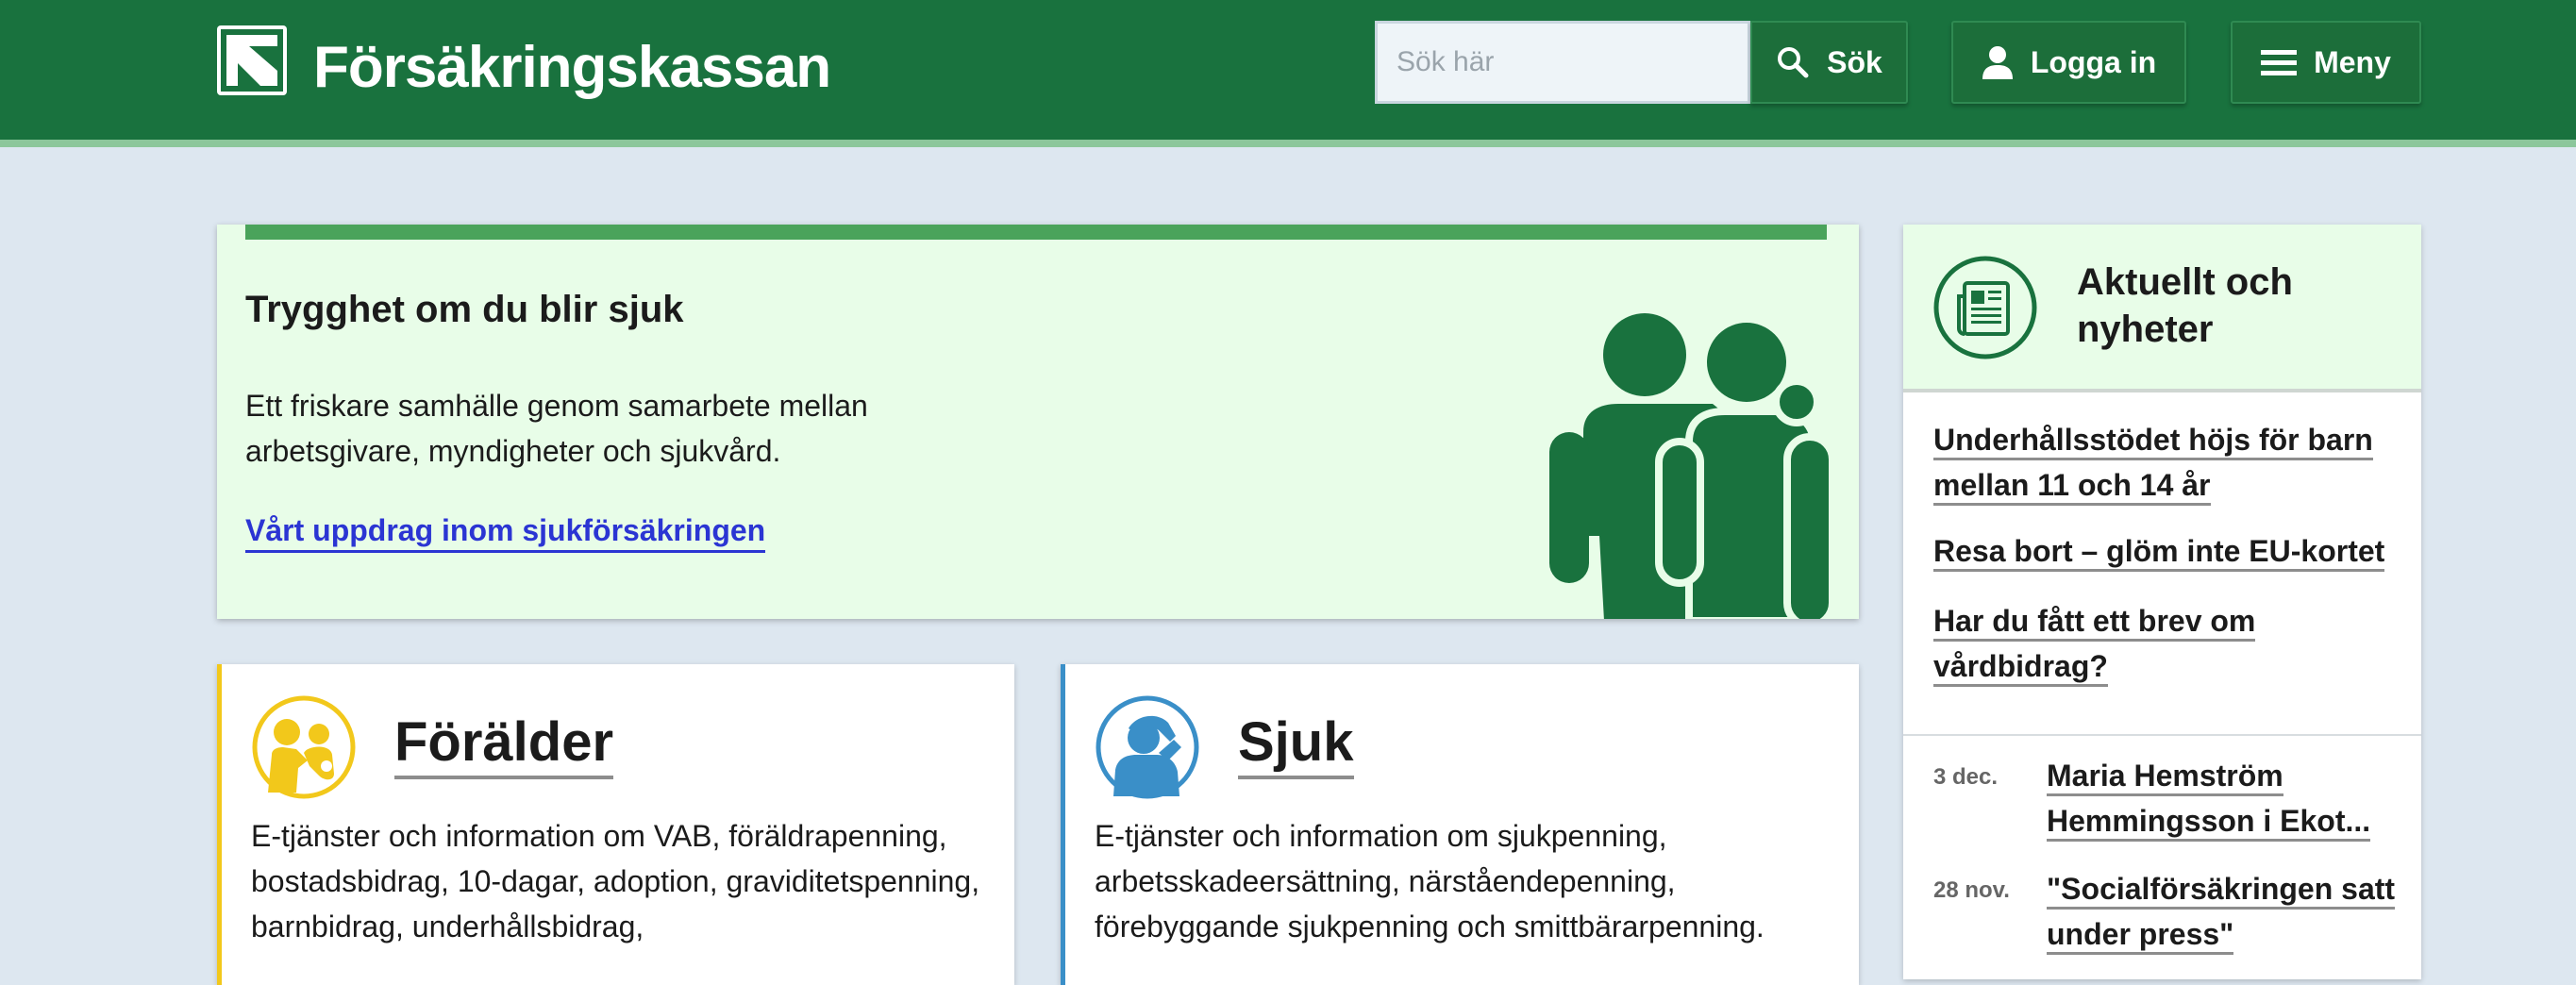 The height and width of the screenshot is (985, 2576). I want to click on menu-button: Meny, so click(2326, 62).